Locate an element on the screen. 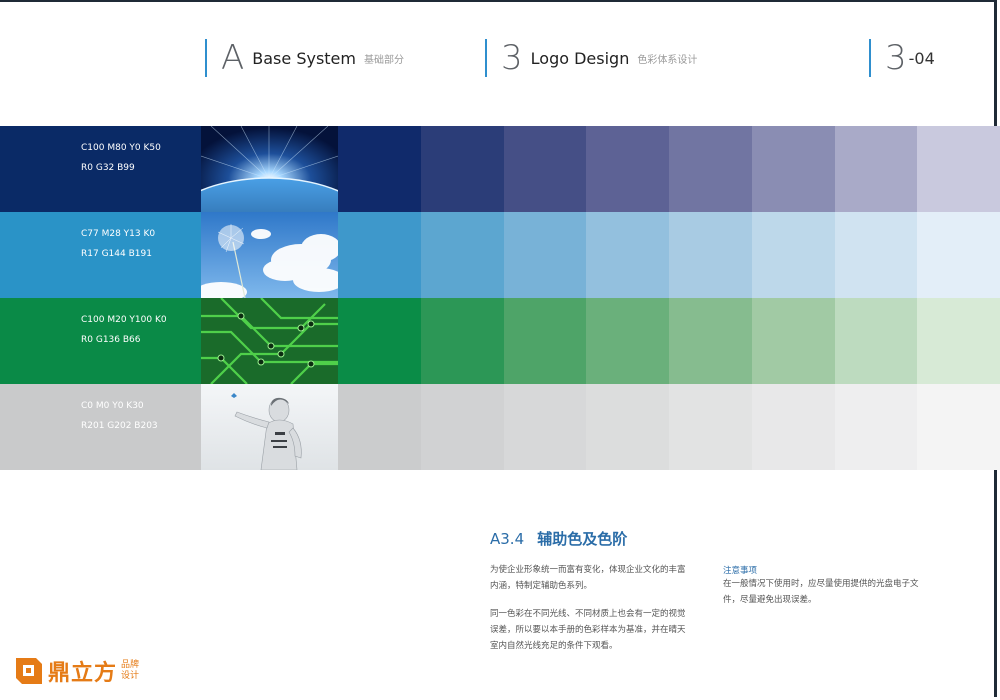  text-line: 内涵，特制定辅助色系列。 is located at coordinates (541, 586).